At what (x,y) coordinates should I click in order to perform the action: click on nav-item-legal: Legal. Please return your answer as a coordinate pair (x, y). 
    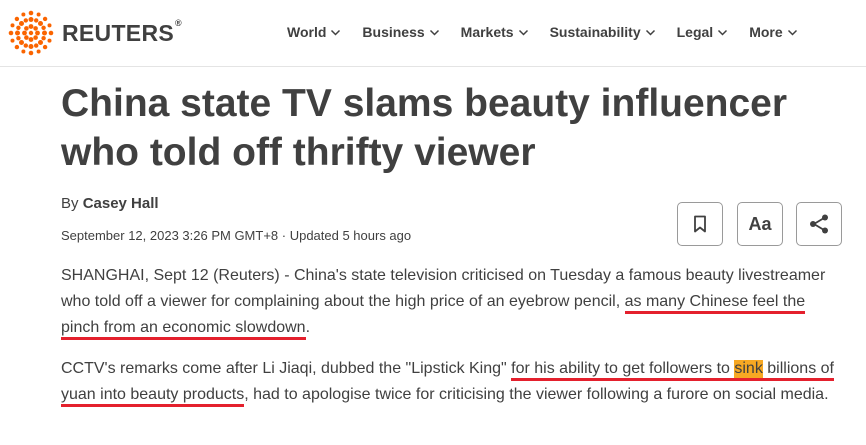
    Looking at the image, I should click on (703, 32).